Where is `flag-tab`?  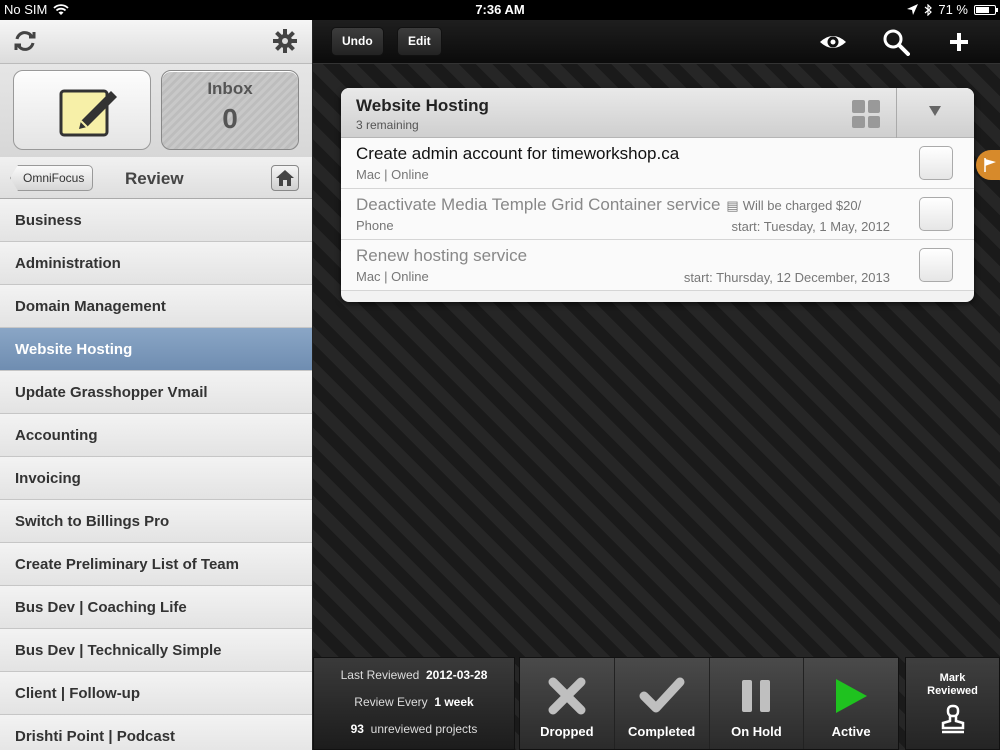 flag-tab is located at coordinates (988, 165).